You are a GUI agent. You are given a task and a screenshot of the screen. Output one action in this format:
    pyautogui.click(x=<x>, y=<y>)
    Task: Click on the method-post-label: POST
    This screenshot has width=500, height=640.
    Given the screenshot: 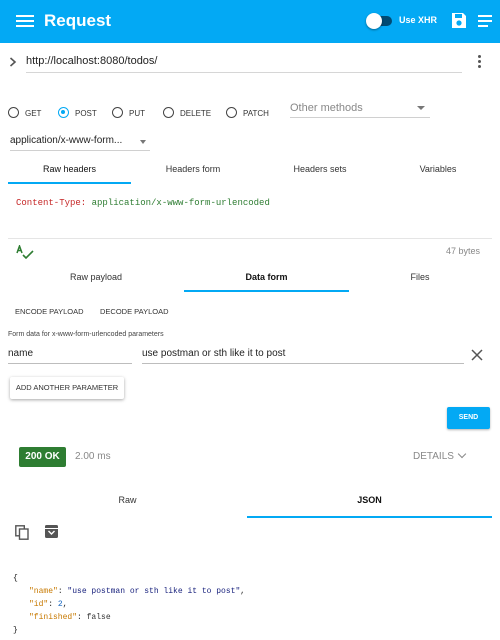 What is the action you would take?
    pyautogui.click(x=86, y=113)
    